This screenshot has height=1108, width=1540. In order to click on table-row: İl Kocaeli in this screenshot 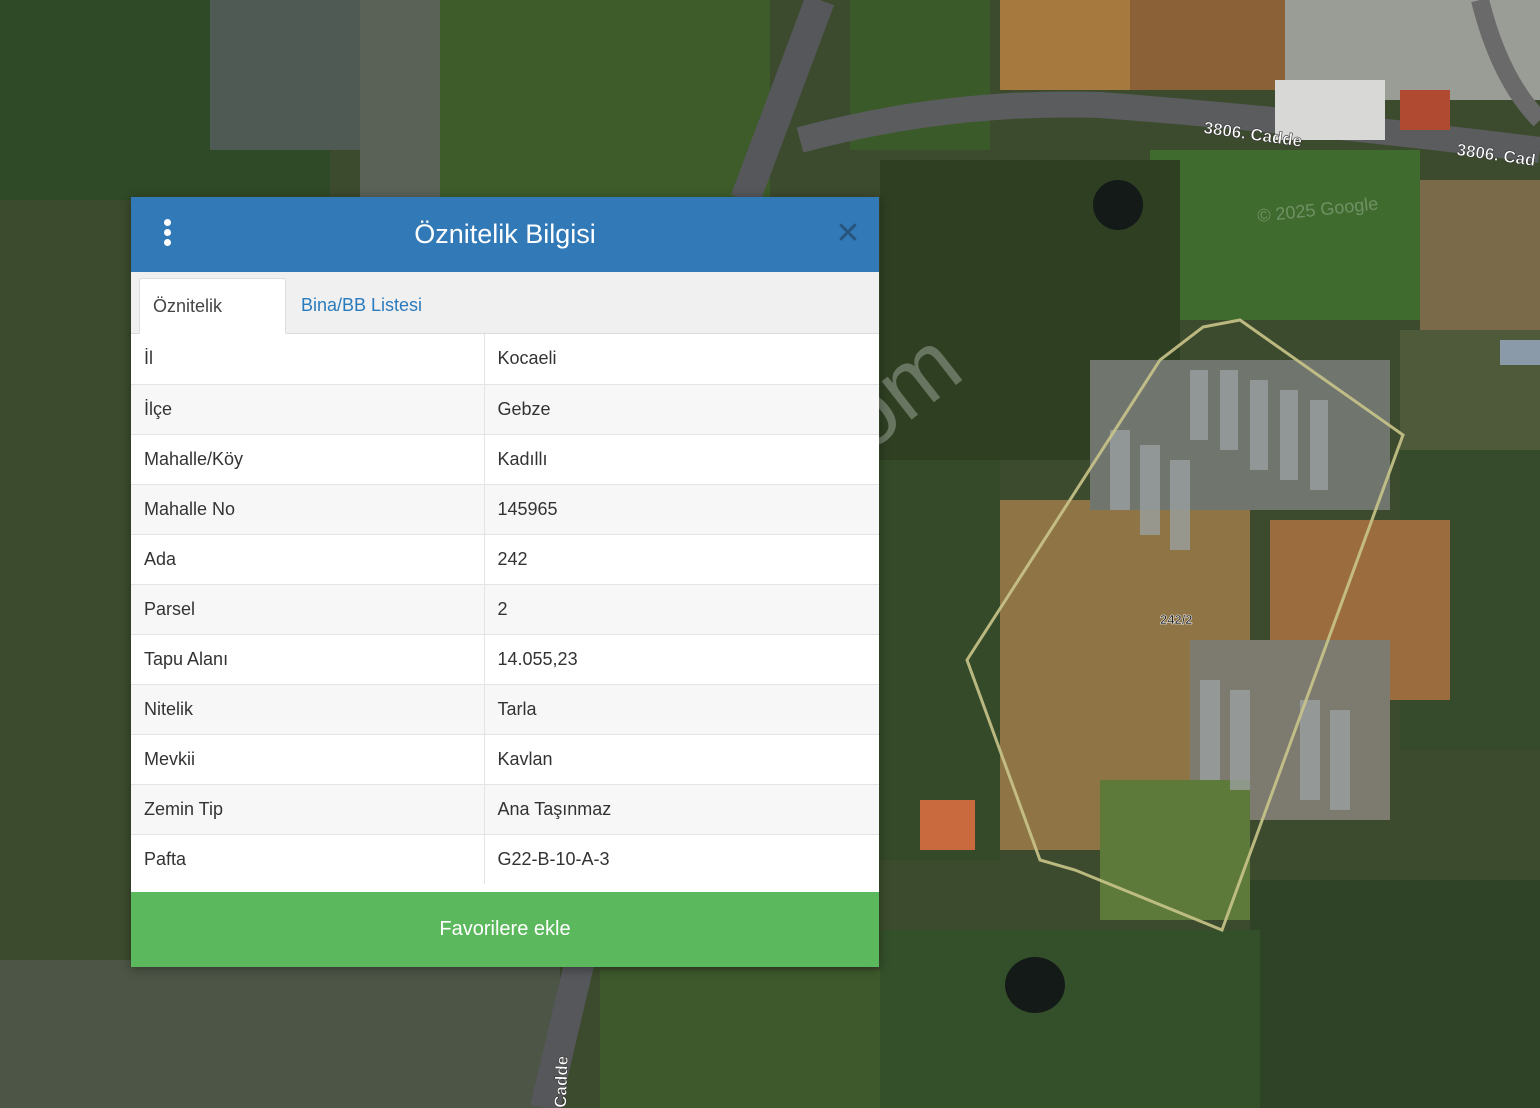, I will do `click(505, 359)`.